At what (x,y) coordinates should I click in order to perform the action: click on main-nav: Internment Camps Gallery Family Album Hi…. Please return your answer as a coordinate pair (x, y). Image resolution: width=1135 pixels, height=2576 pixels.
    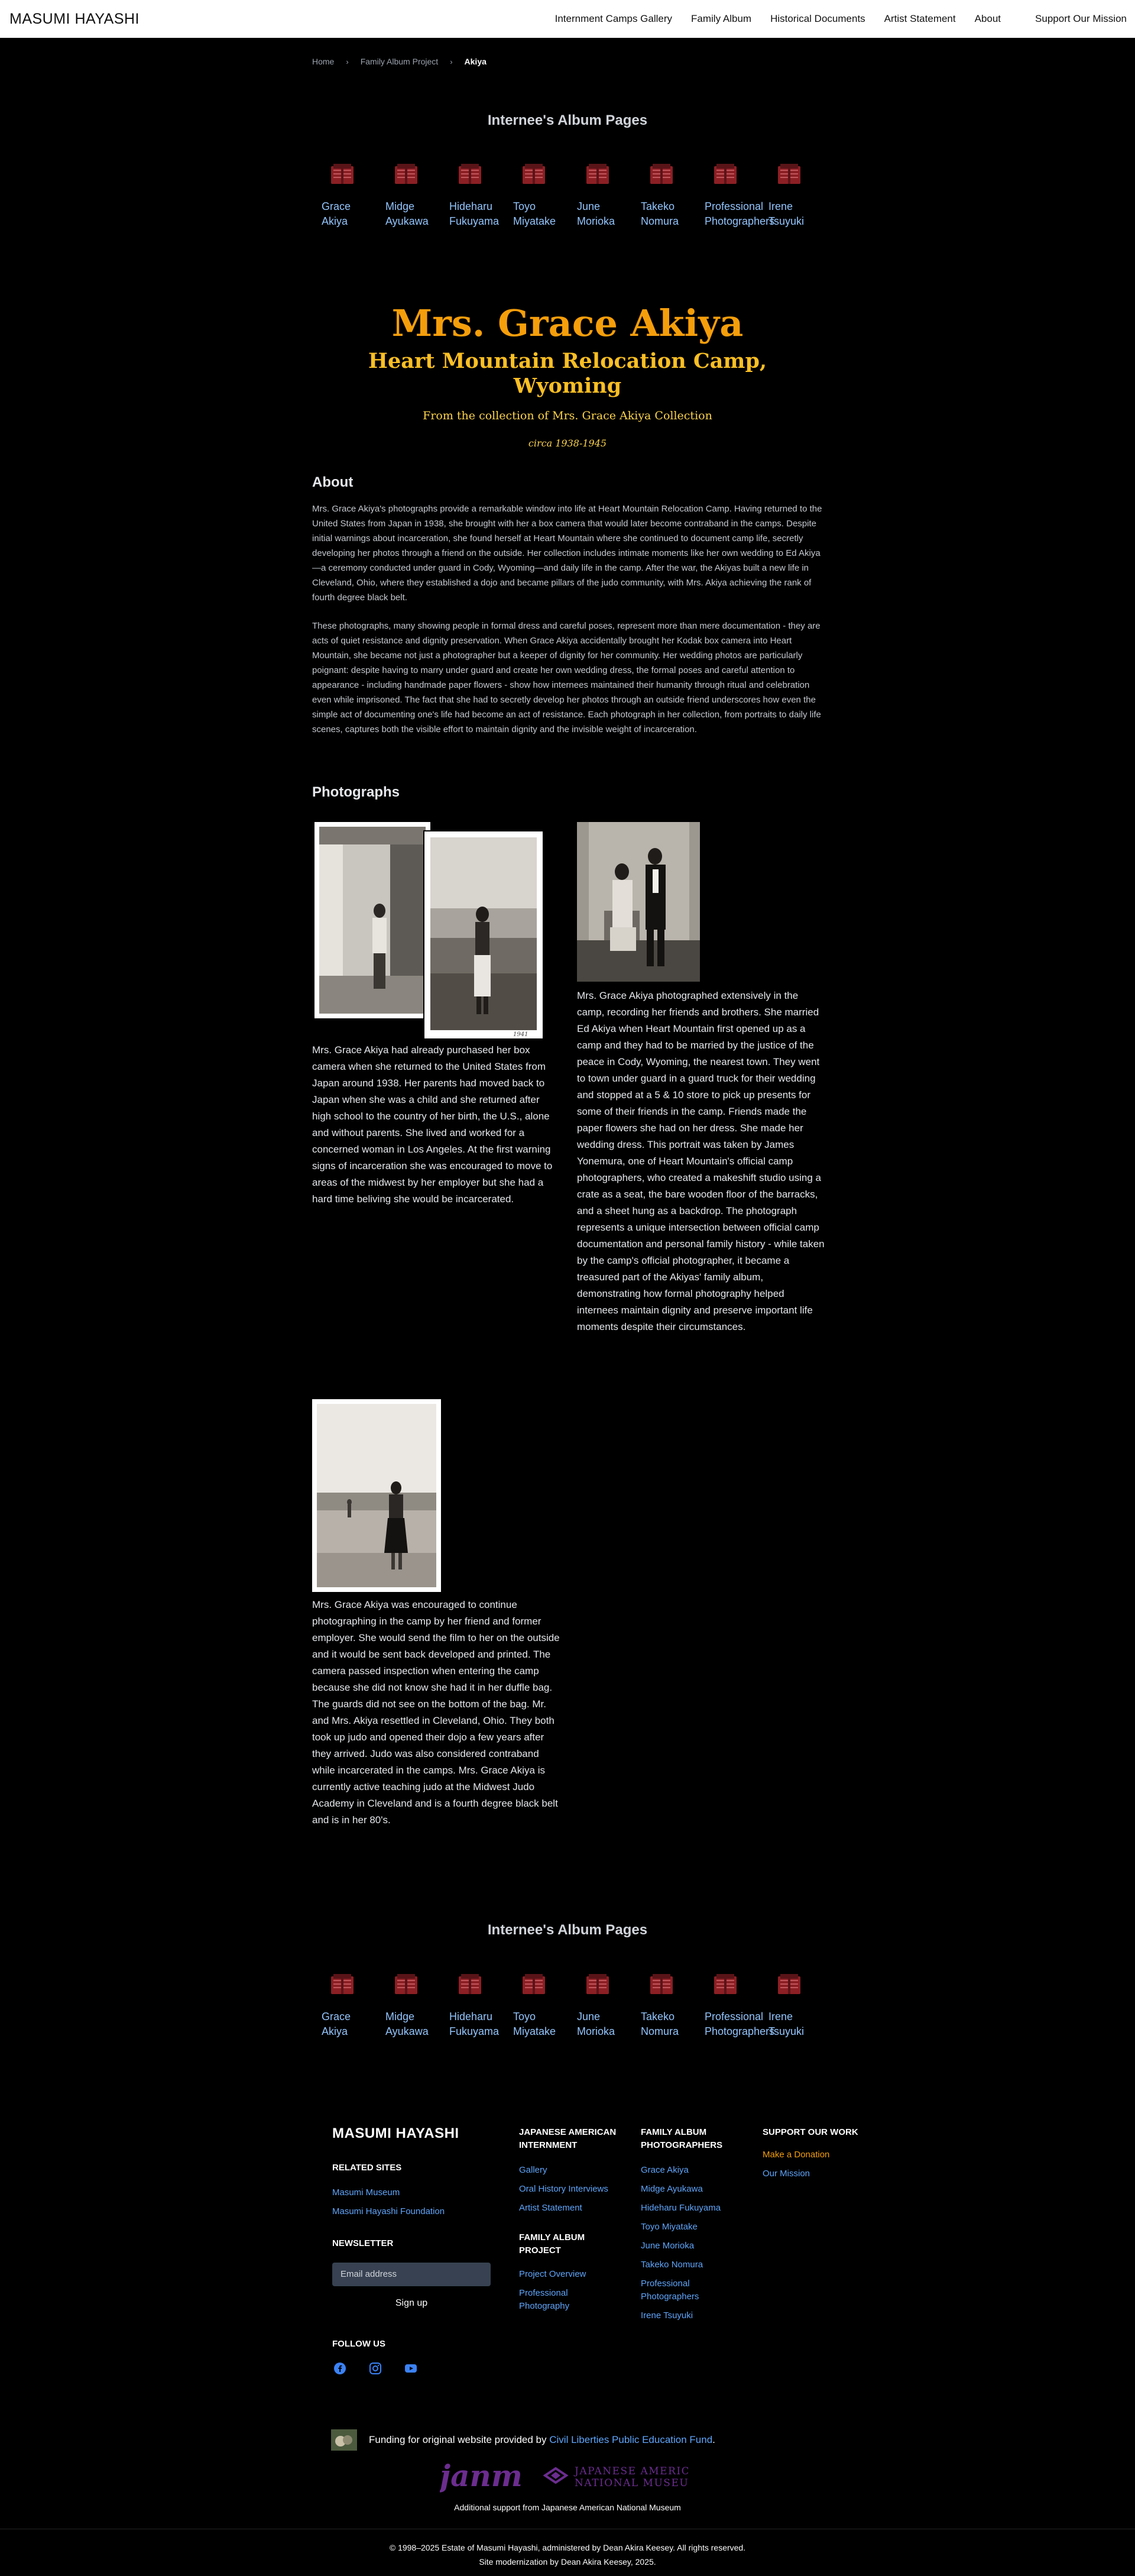
    Looking at the image, I should click on (841, 19).